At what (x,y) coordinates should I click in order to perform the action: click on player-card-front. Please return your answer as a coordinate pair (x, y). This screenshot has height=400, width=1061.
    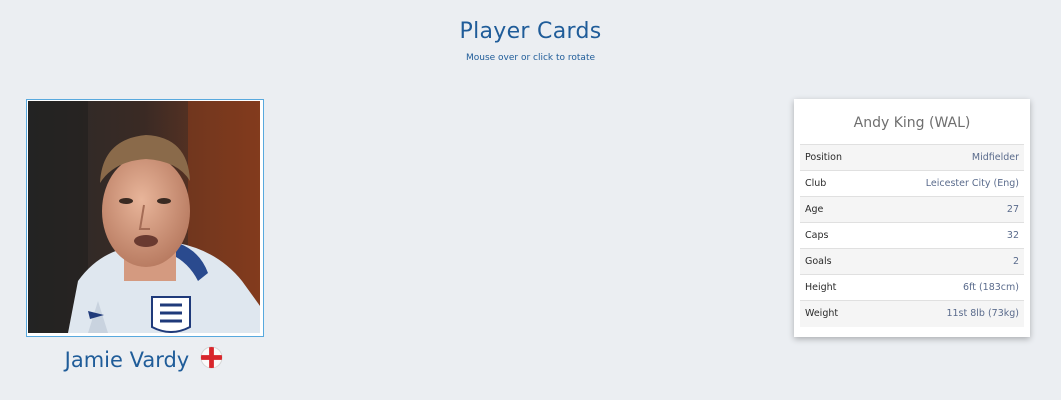
    Looking at the image, I should click on (145, 218).